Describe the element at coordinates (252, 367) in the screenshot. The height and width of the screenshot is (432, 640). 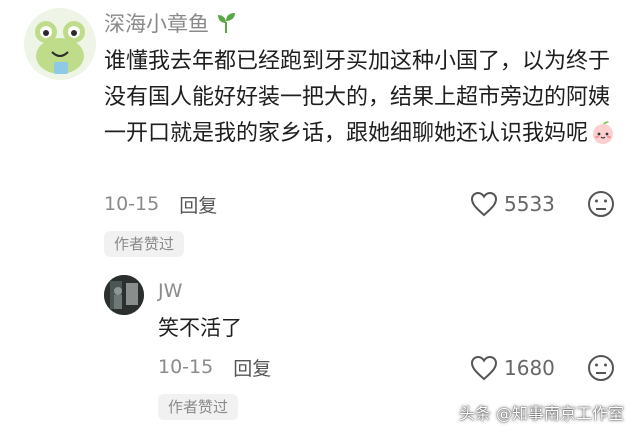
I see `reply-reply-button: 回复` at that location.